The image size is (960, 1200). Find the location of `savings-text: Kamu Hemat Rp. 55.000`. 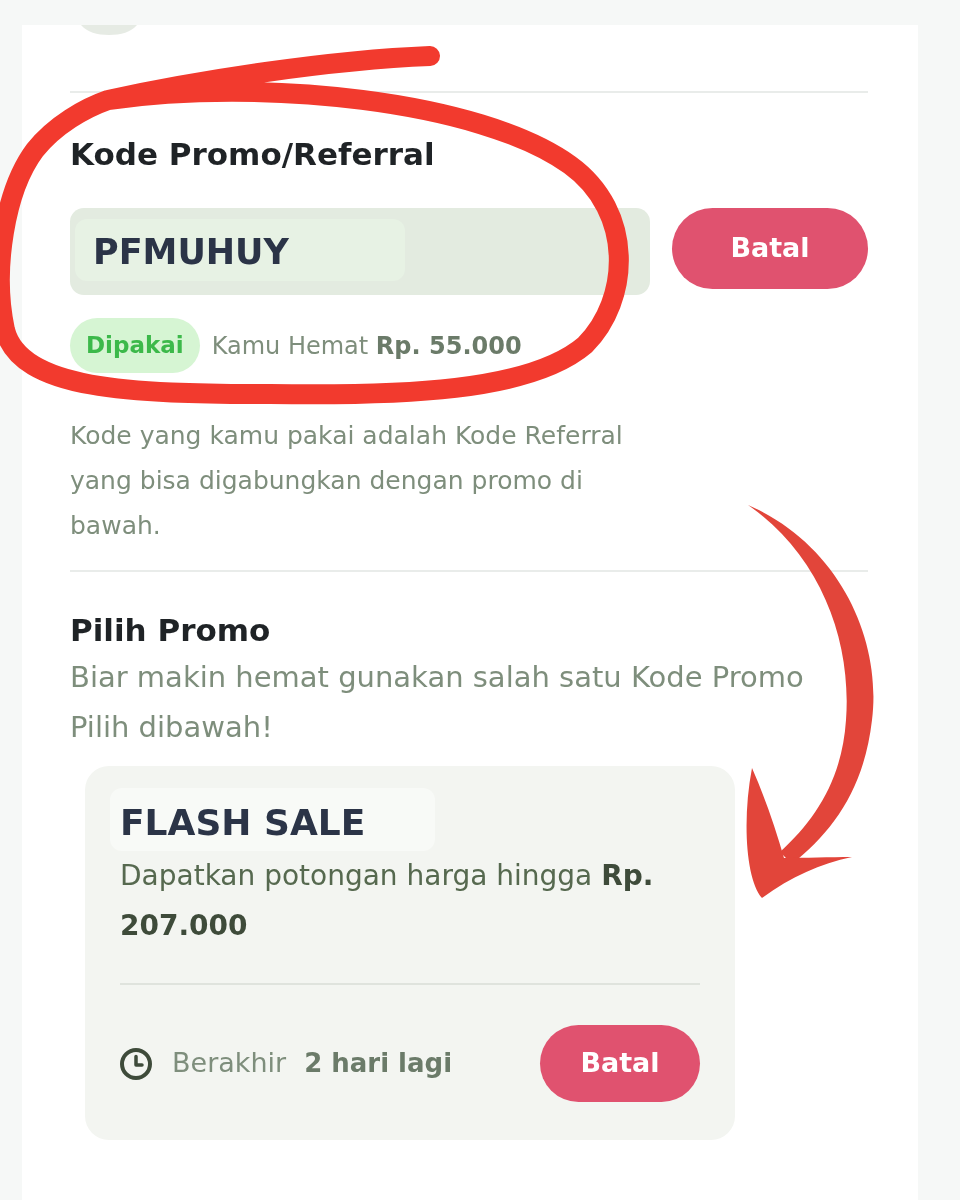

savings-text: Kamu Hemat Rp. 55.000 is located at coordinates (366, 345).